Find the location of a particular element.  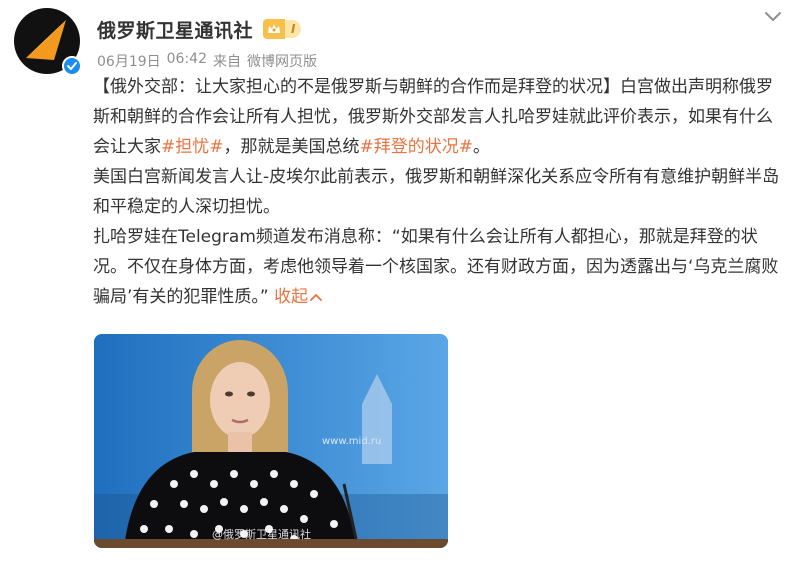

collapse-label: 收起 is located at coordinates (291, 297).